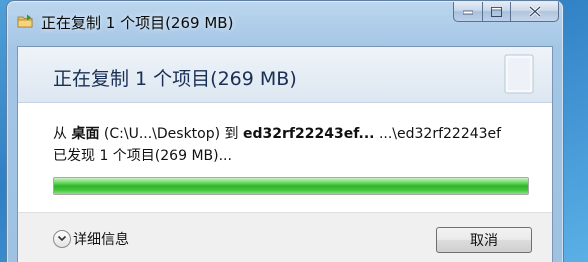  What do you see at coordinates (137, 23) in the screenshot?
I see `window-title: 正在复制 1 个项目(269 MB)` at bounding box center [137, 23].